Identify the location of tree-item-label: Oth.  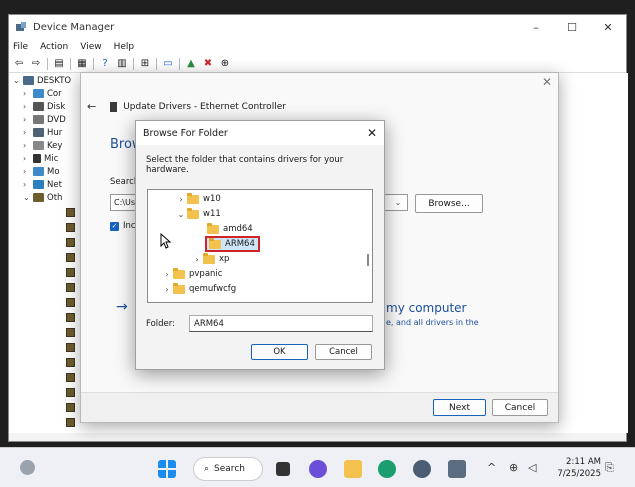
(55, 197).